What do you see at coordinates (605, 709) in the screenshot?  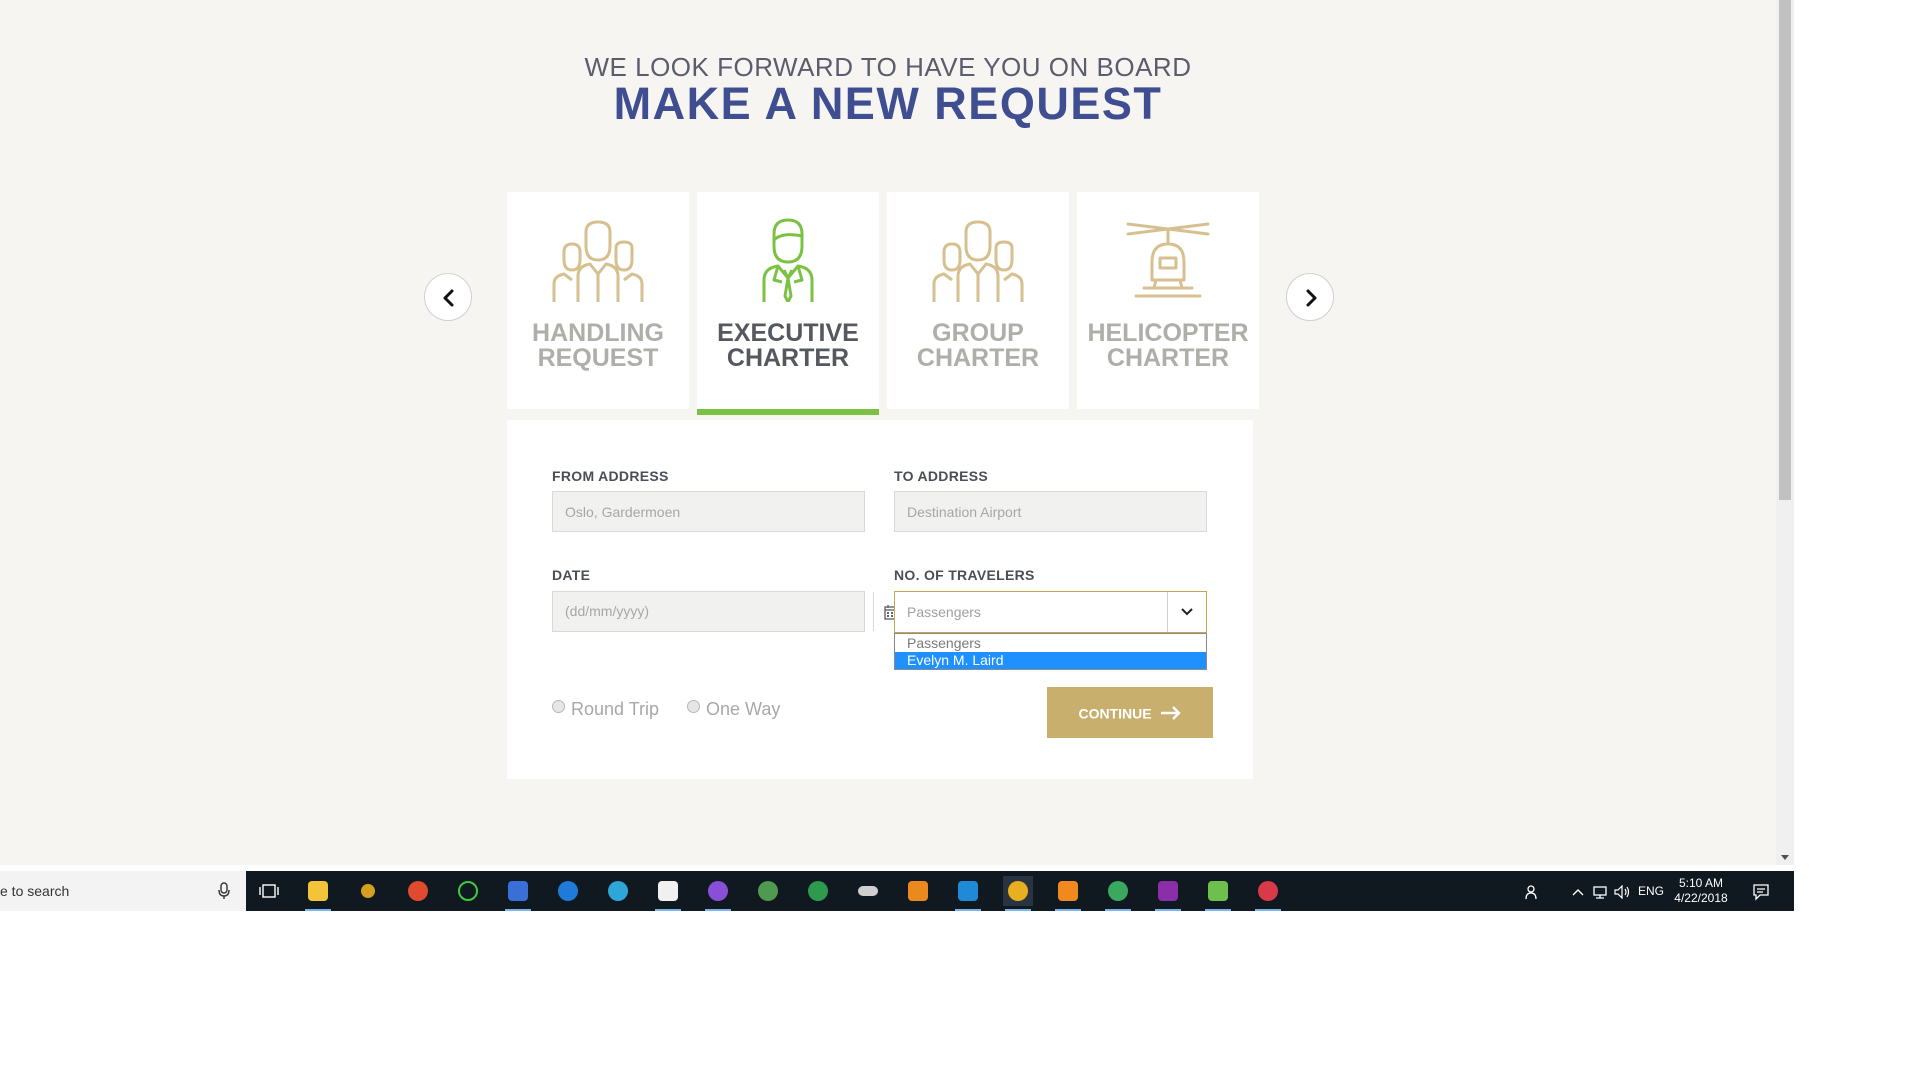 I see `round-trip-radio: Round Trip` at bounding box center [605, 709].